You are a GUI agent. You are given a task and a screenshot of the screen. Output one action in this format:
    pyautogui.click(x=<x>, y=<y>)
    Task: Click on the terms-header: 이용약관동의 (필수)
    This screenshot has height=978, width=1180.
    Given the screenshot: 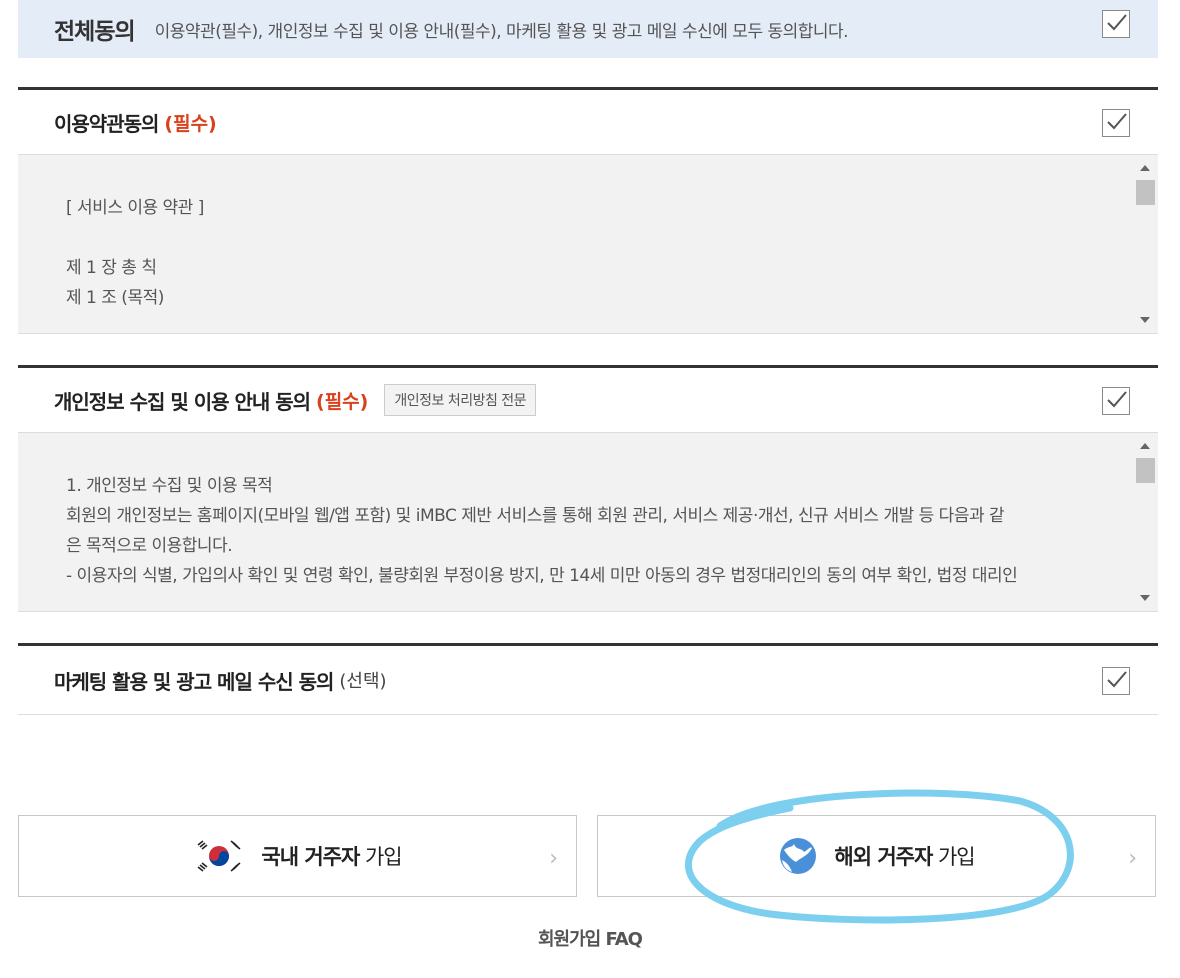 What is the action you would take?
    pyautogui.click(x=588, y=121)
    